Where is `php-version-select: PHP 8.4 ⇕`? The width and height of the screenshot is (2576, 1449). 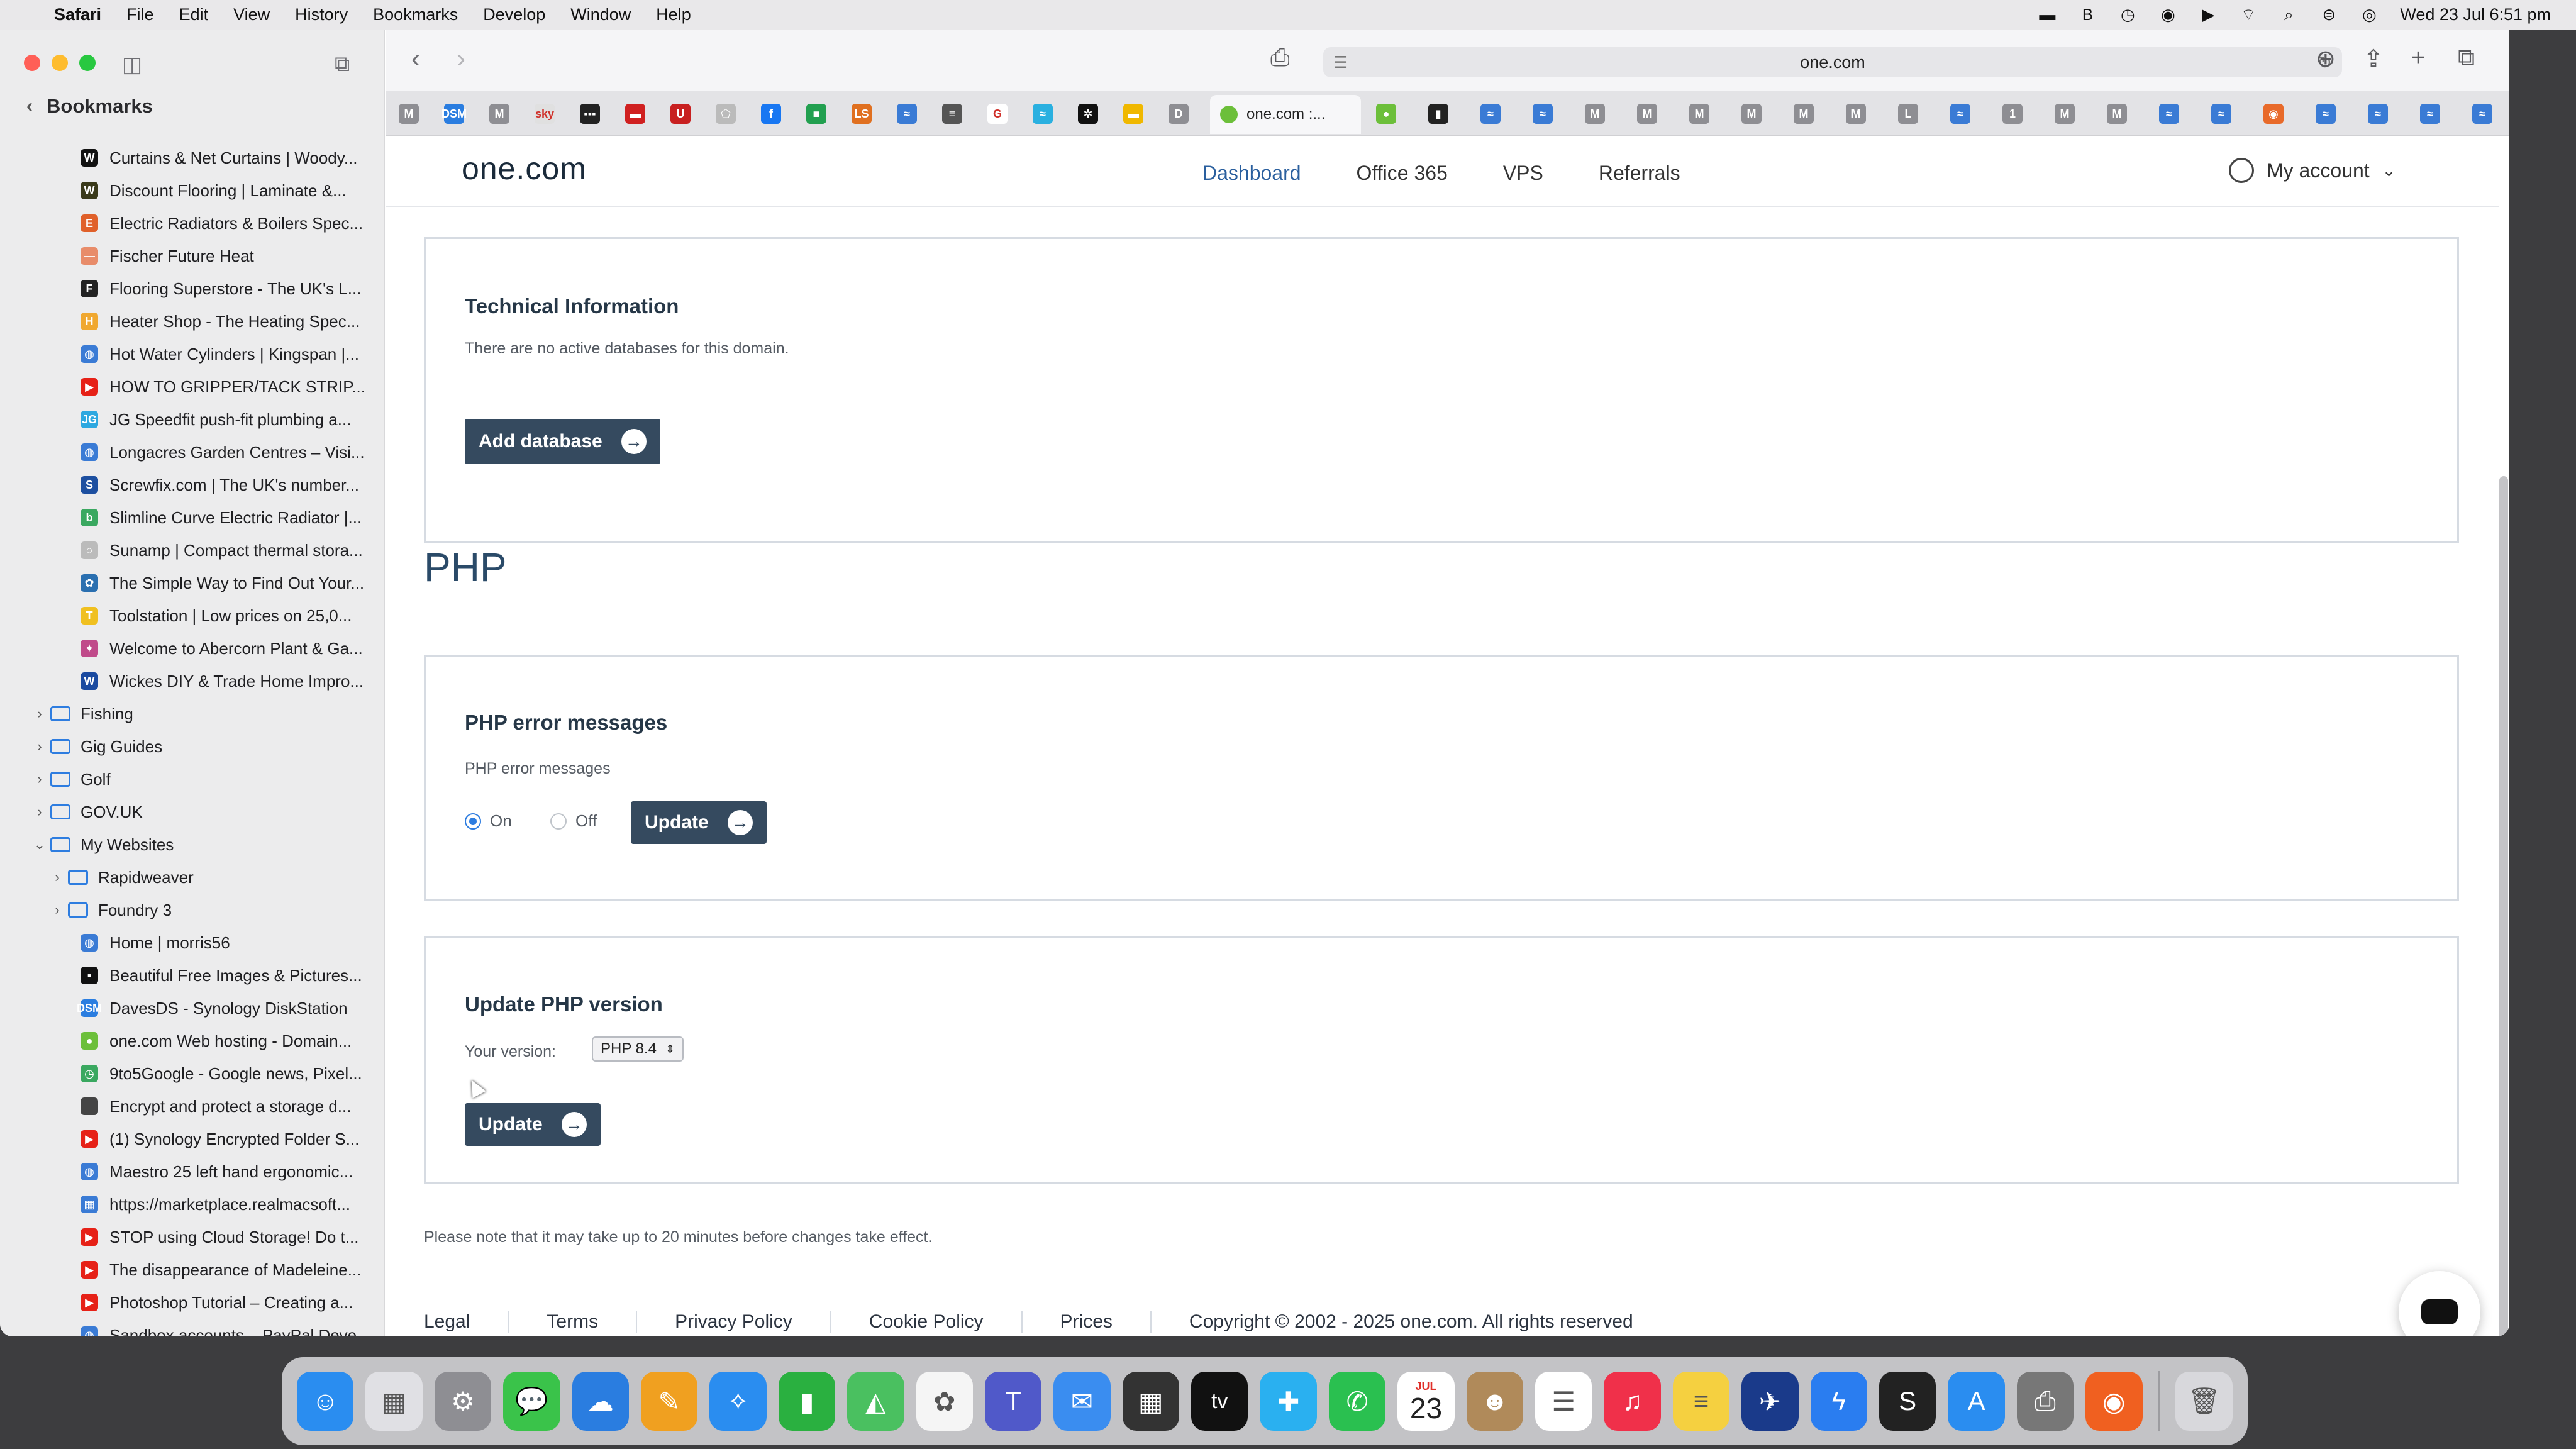
php-version-select: PHP 8.4 ⇕ is located at coordinates (638, 1049).